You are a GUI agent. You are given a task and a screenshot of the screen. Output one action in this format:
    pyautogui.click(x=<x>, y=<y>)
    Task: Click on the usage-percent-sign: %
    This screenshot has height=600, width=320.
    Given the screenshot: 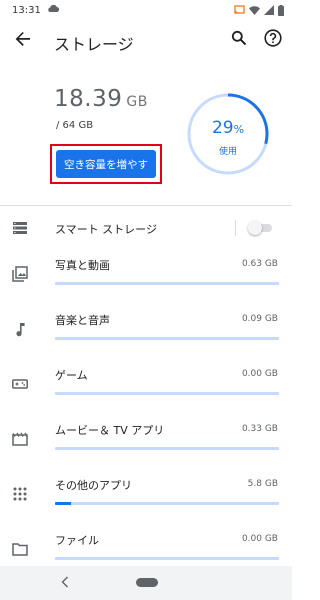 What is the action you would take?
    pyautogui.click(x=239, y=129)
    